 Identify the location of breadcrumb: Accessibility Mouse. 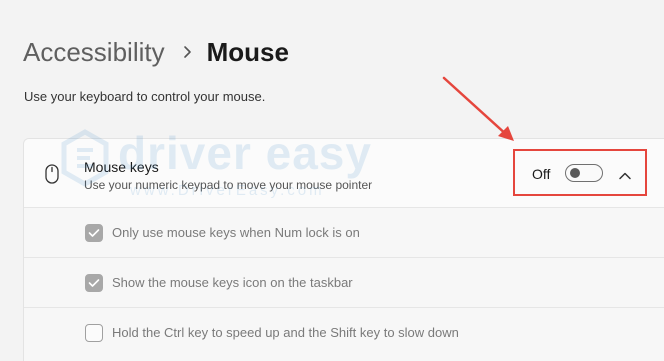
(156, 52).